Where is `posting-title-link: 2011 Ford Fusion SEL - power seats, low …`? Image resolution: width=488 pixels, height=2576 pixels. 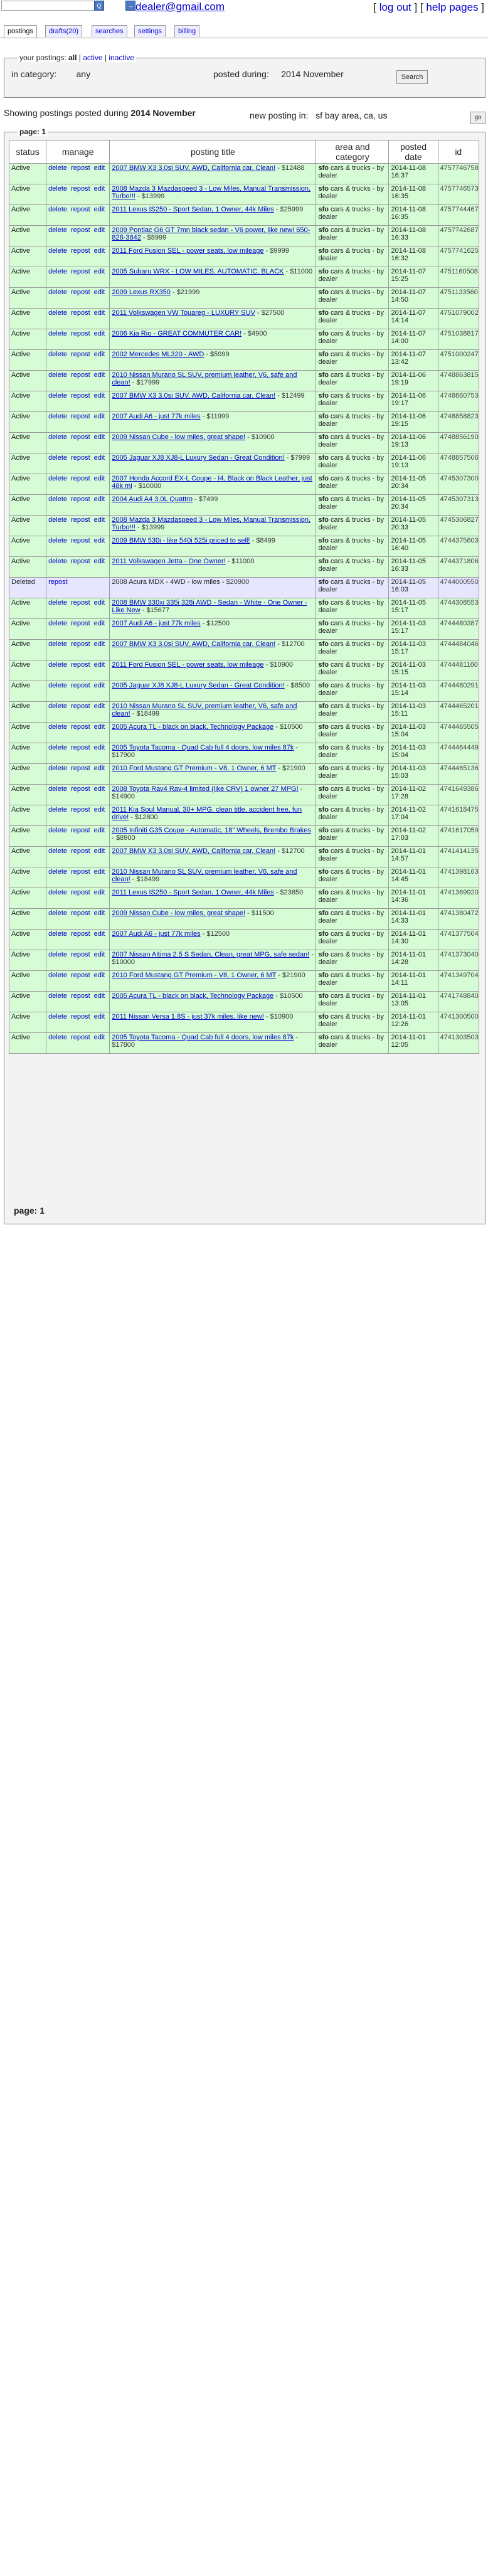 posting-title-link: 2011 Ford Fusion SEL - power seats, low … is located at coordinates (187, 251).